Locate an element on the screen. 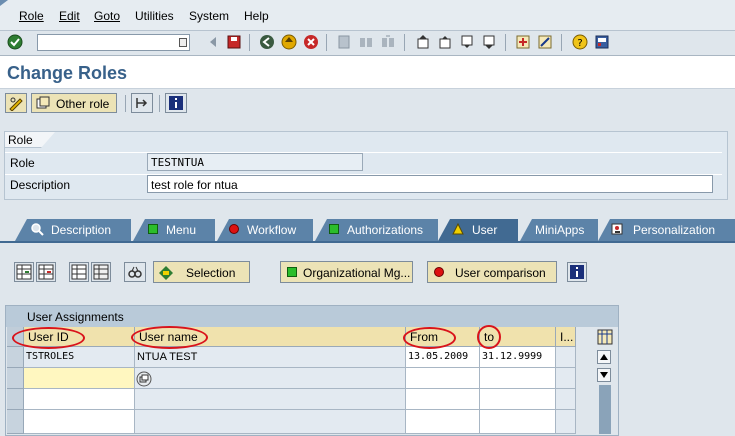 The width and height of the screenshot is (735, 436). table-cell-i is located at coordinates (566, 399).